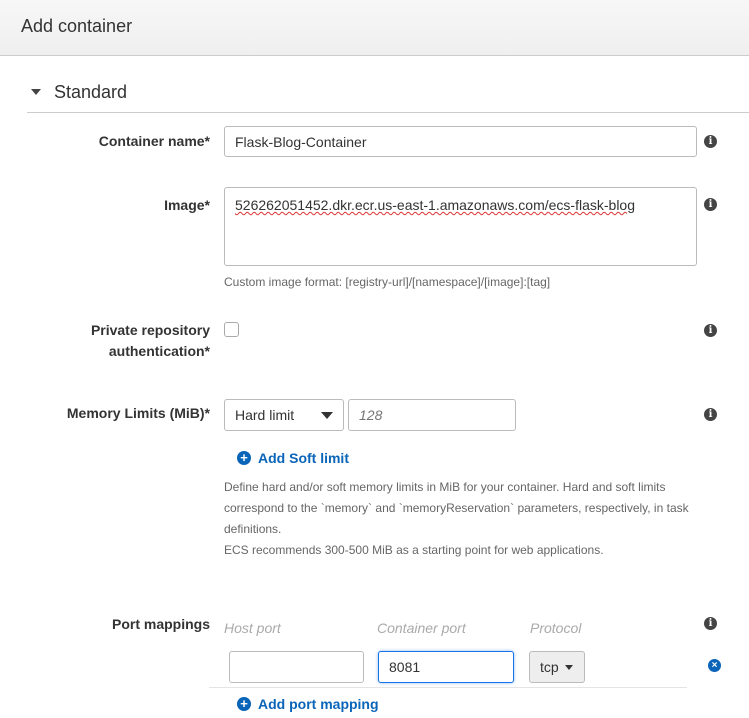  What do you see at coordinates (265, 415) in the screenshot?
I see `selected-value: Hard limit` at bounding box center [265, 415].